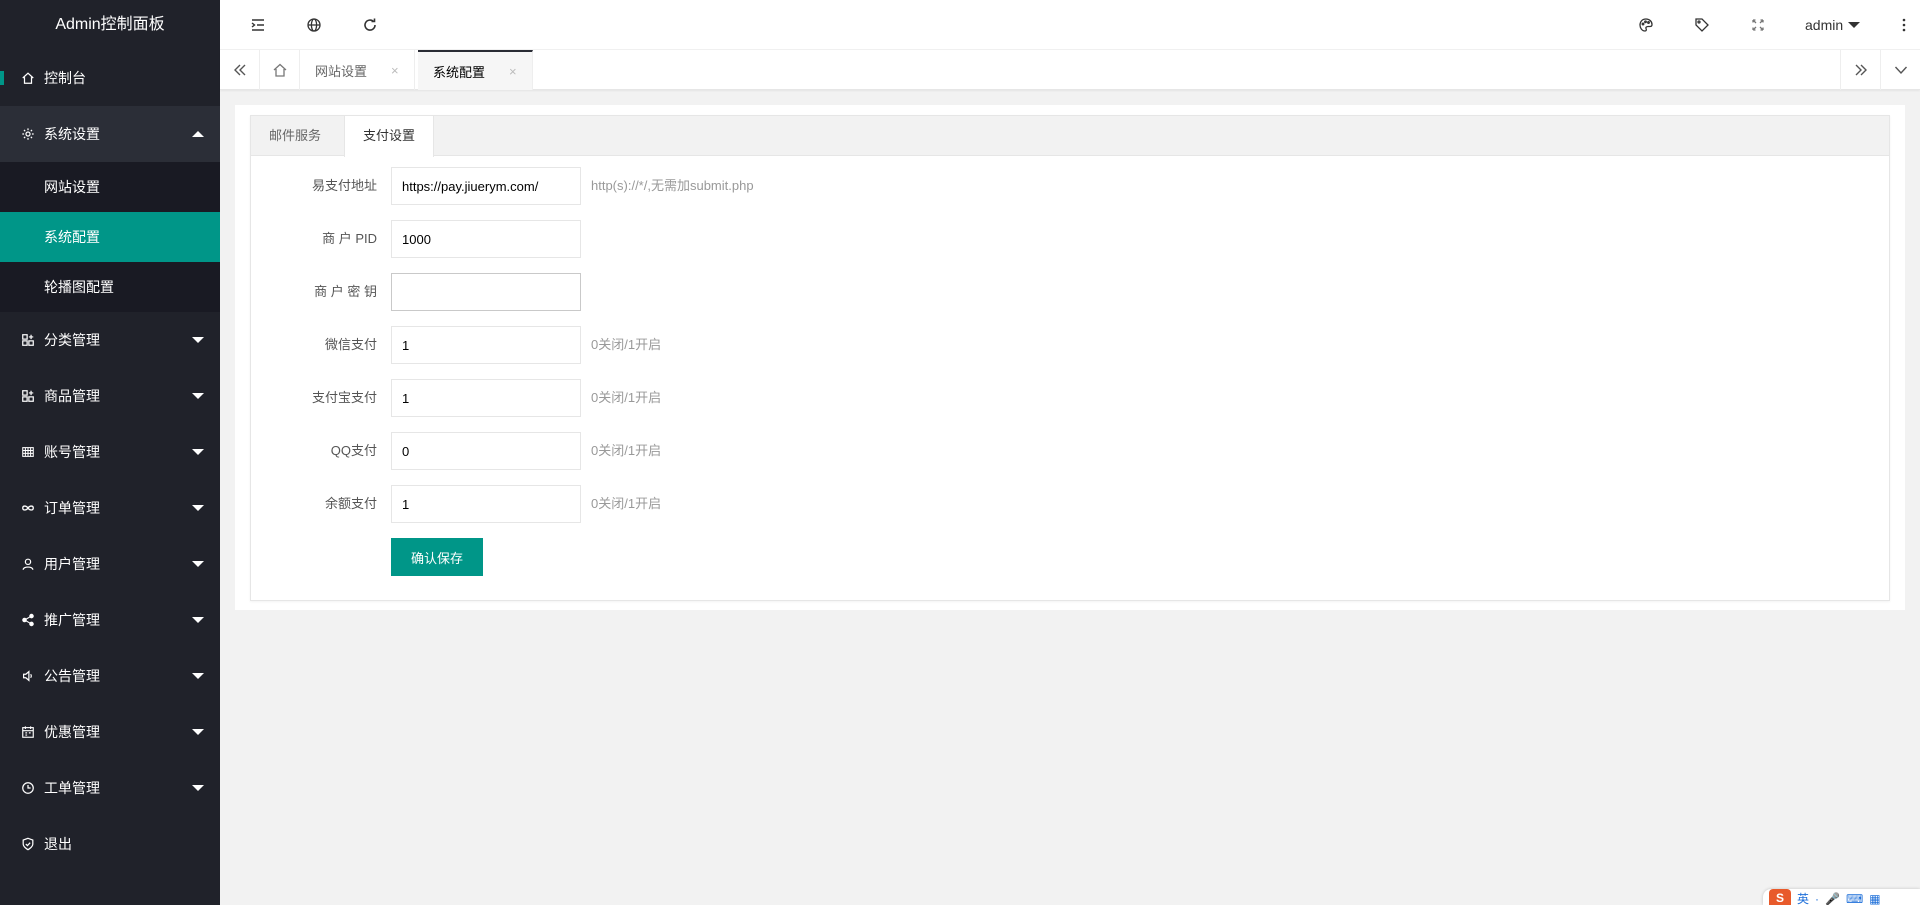  What do you see at coordinates (486, 186) in the screenshot?
I see `epay-url-input` at bounding box center [486, 186].